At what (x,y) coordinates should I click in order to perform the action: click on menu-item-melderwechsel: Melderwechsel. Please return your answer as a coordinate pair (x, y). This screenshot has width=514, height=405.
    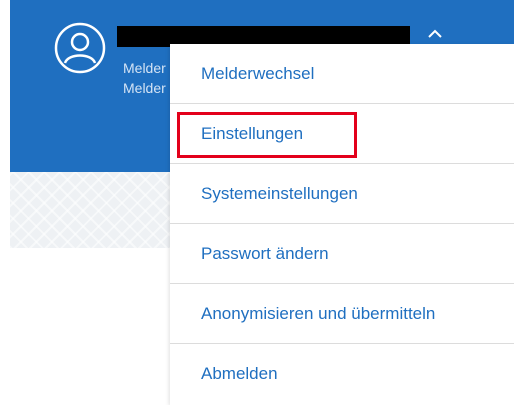
    Looking at the image, I should click on (342, 74).